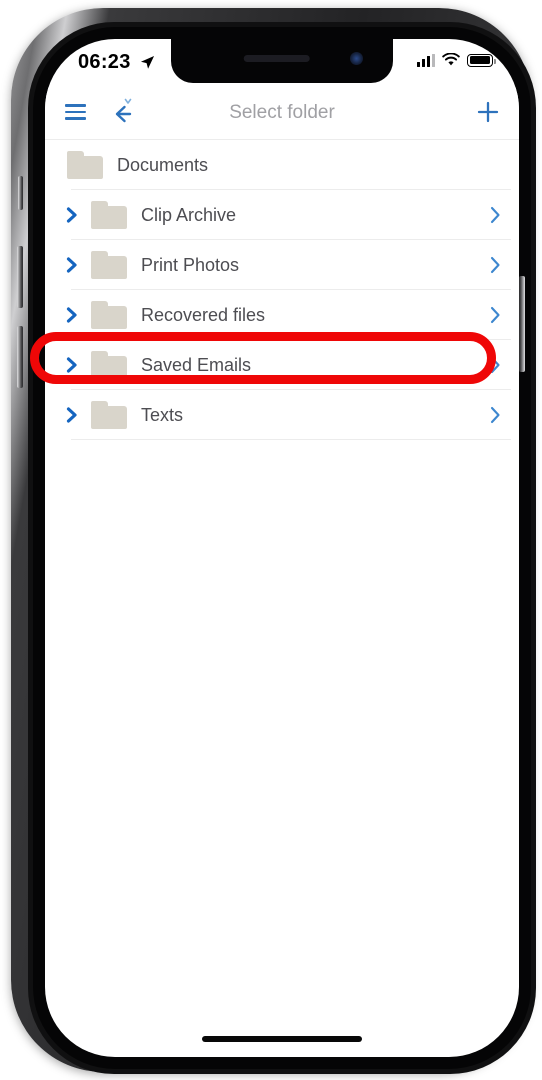 The height and width of the screenshot is (1080, 542). Describe the element at coordinates (20, 193) in the screenshot. I see `silent-switch-button` at that location.